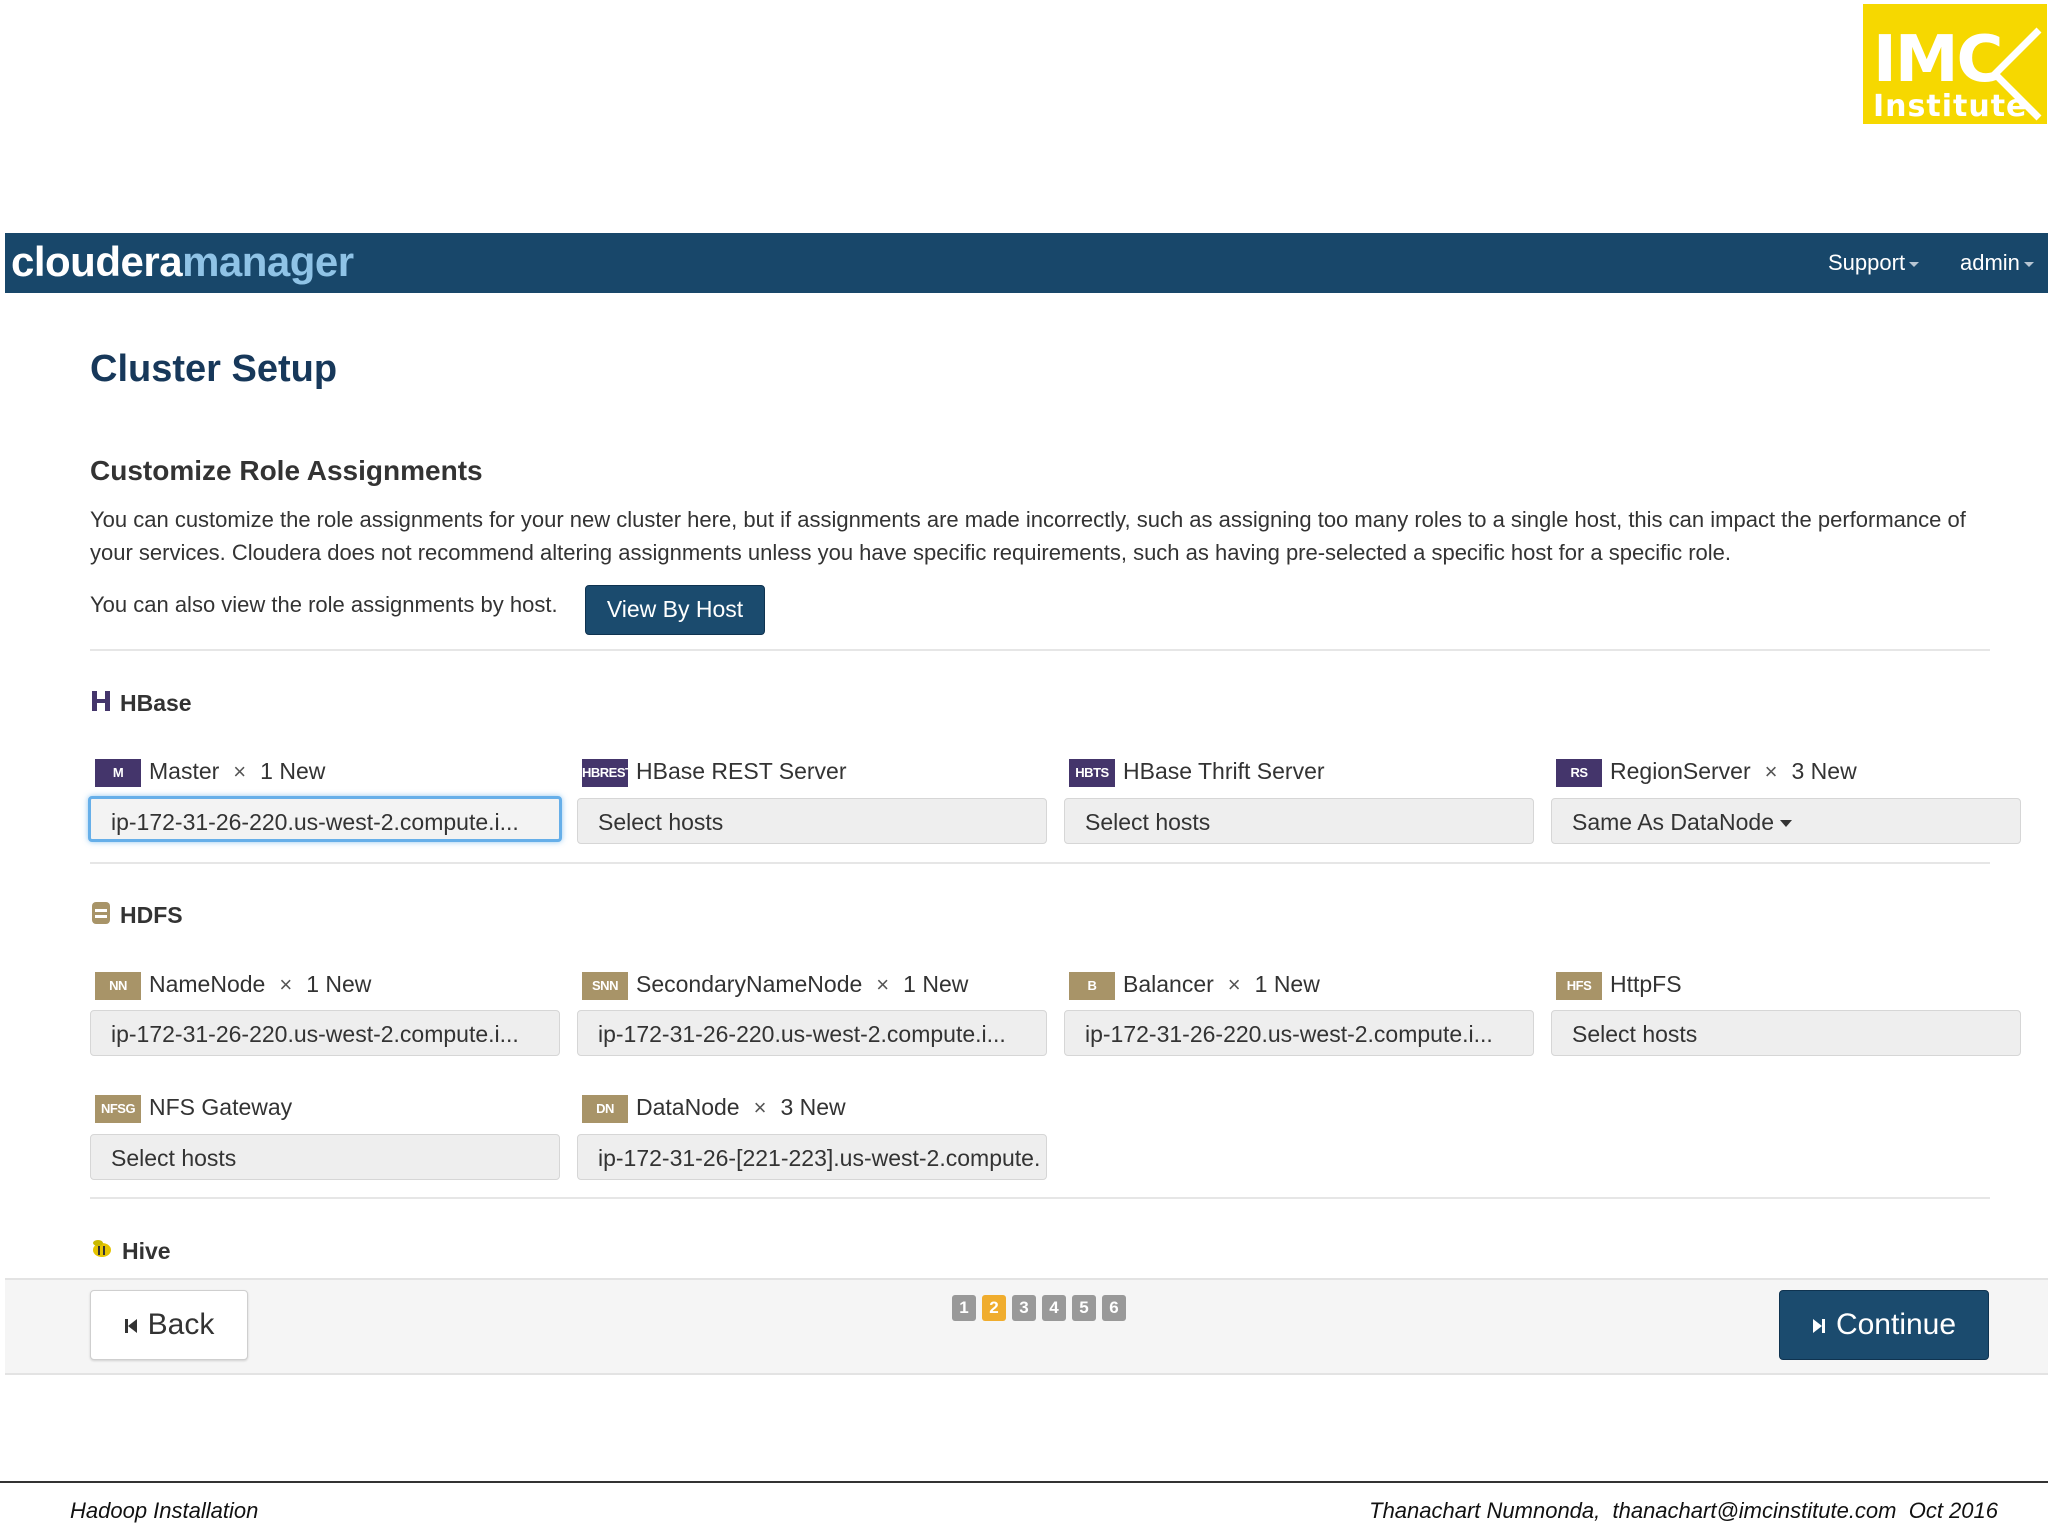 This screenshot has width=2048, height=1536. What do you see at coordinates (1579, 772) in the screenshot?
I see `role-badge: RS` at bounding box center [1579, 772].